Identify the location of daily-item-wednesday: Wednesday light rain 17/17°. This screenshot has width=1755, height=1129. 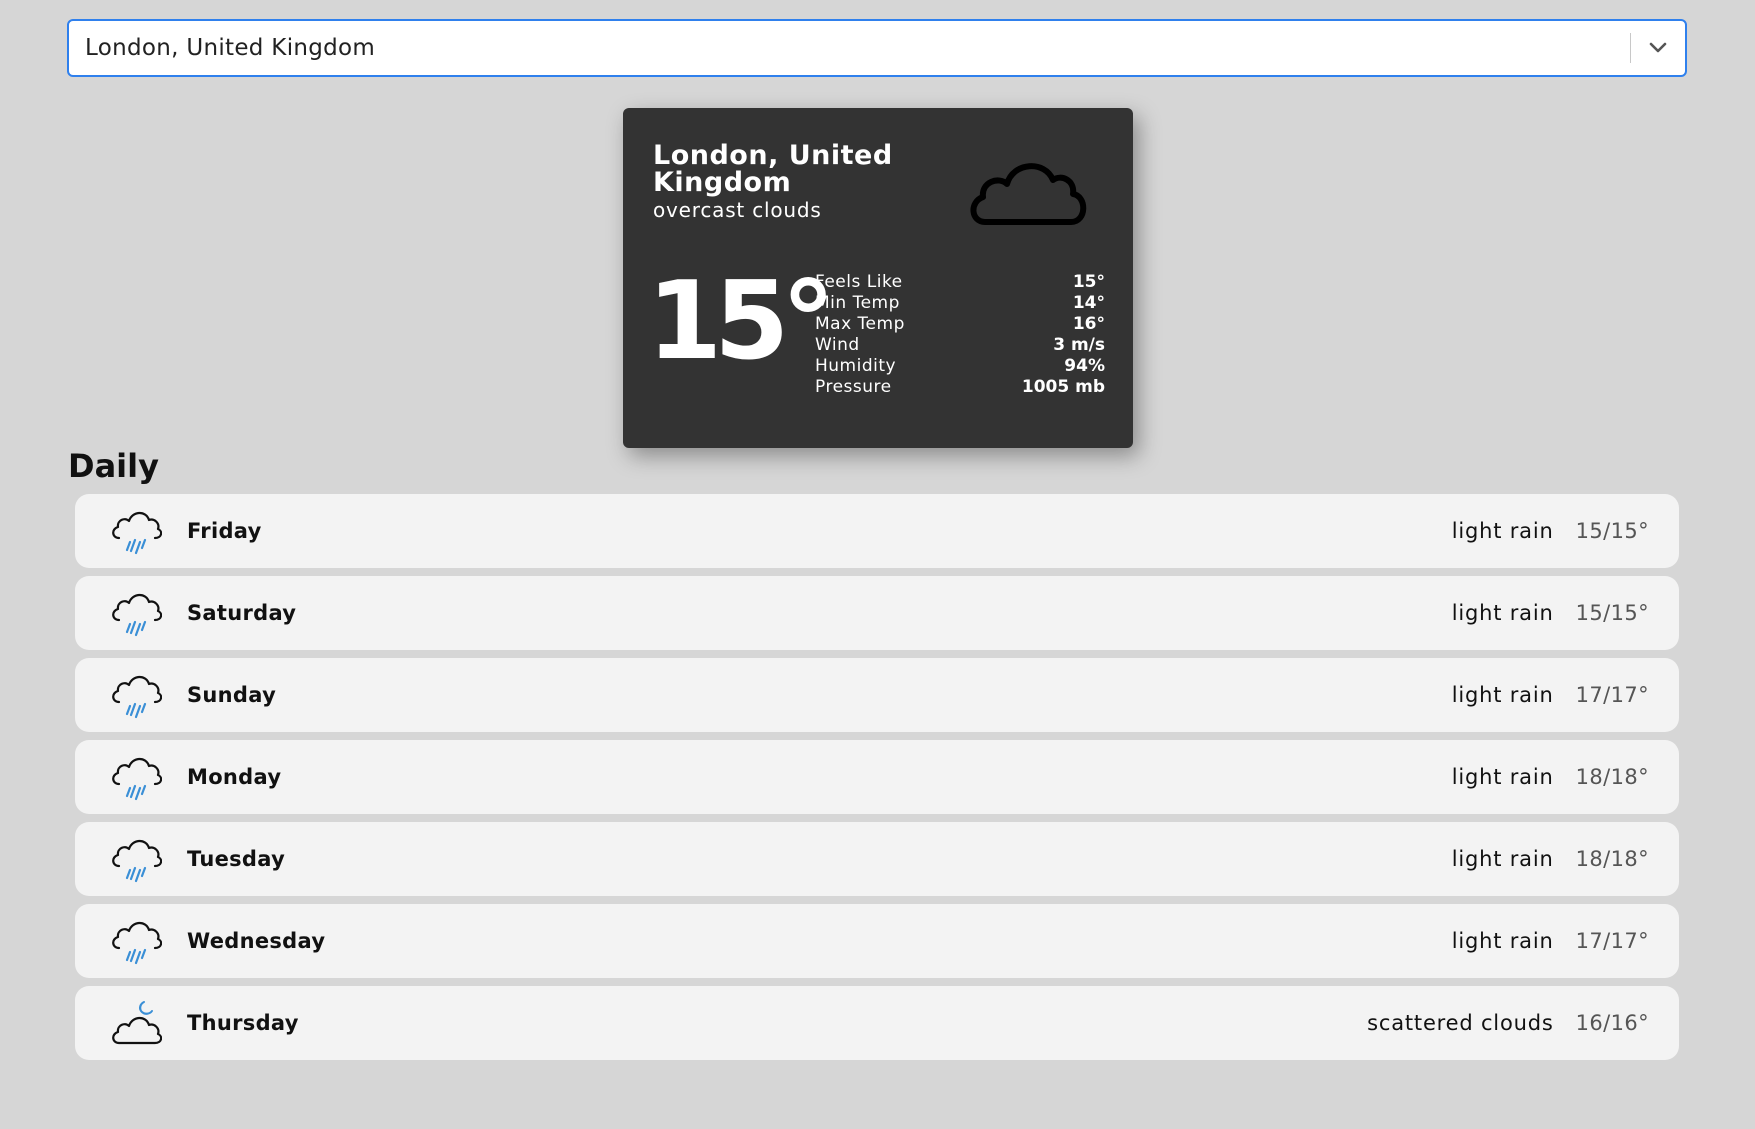
(877, 941).